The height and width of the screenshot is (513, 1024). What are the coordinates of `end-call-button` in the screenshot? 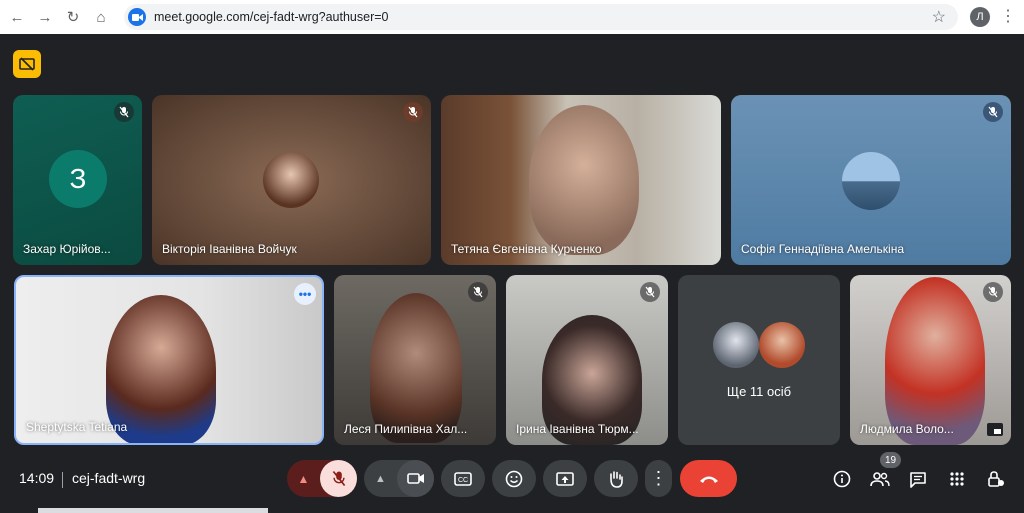 It's located at (708, 478).